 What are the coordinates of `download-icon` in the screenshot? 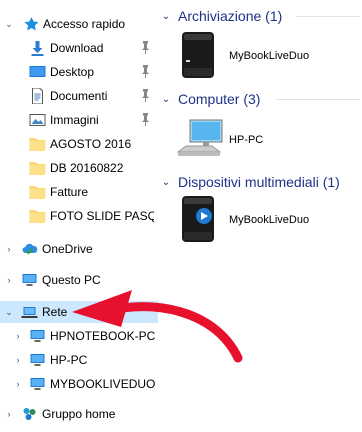 It's located at (37, 48).